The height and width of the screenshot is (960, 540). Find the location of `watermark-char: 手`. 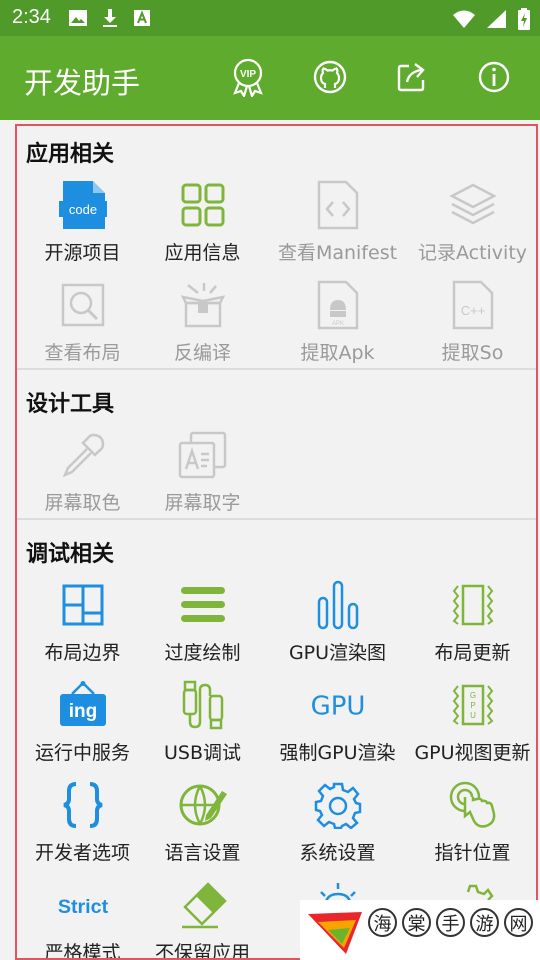

watermark-char: 手 is located at coordinates (450, 922).